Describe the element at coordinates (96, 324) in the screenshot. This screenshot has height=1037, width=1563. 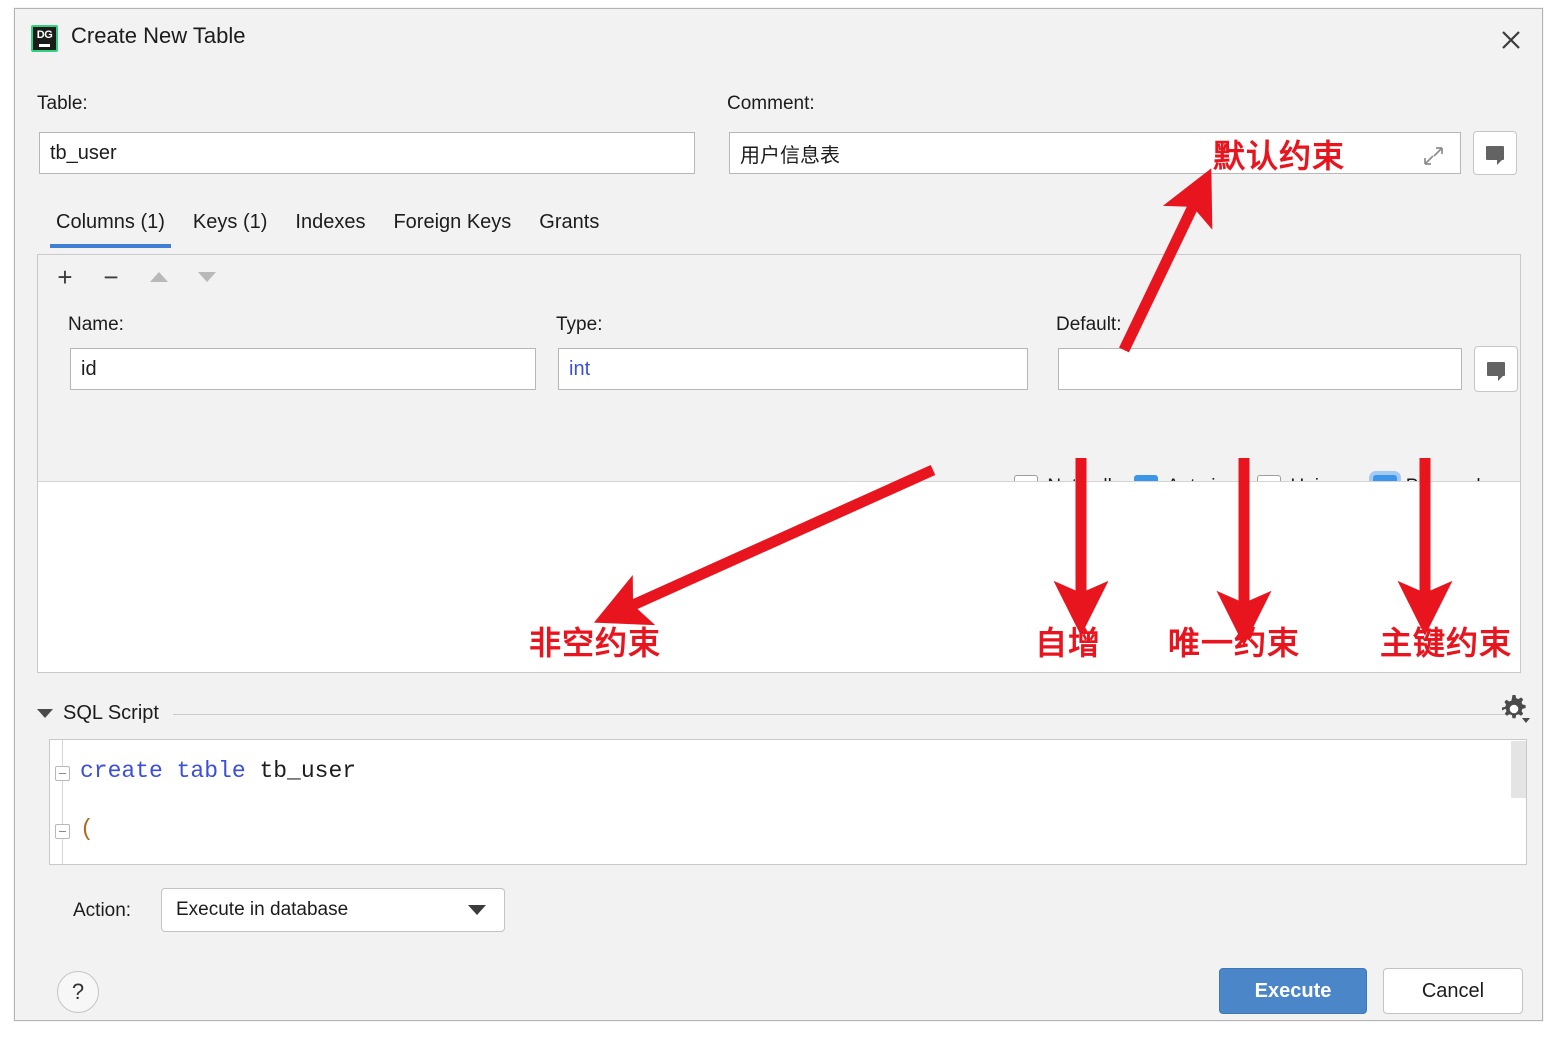
I see `column-name-label: Name:` at that location.